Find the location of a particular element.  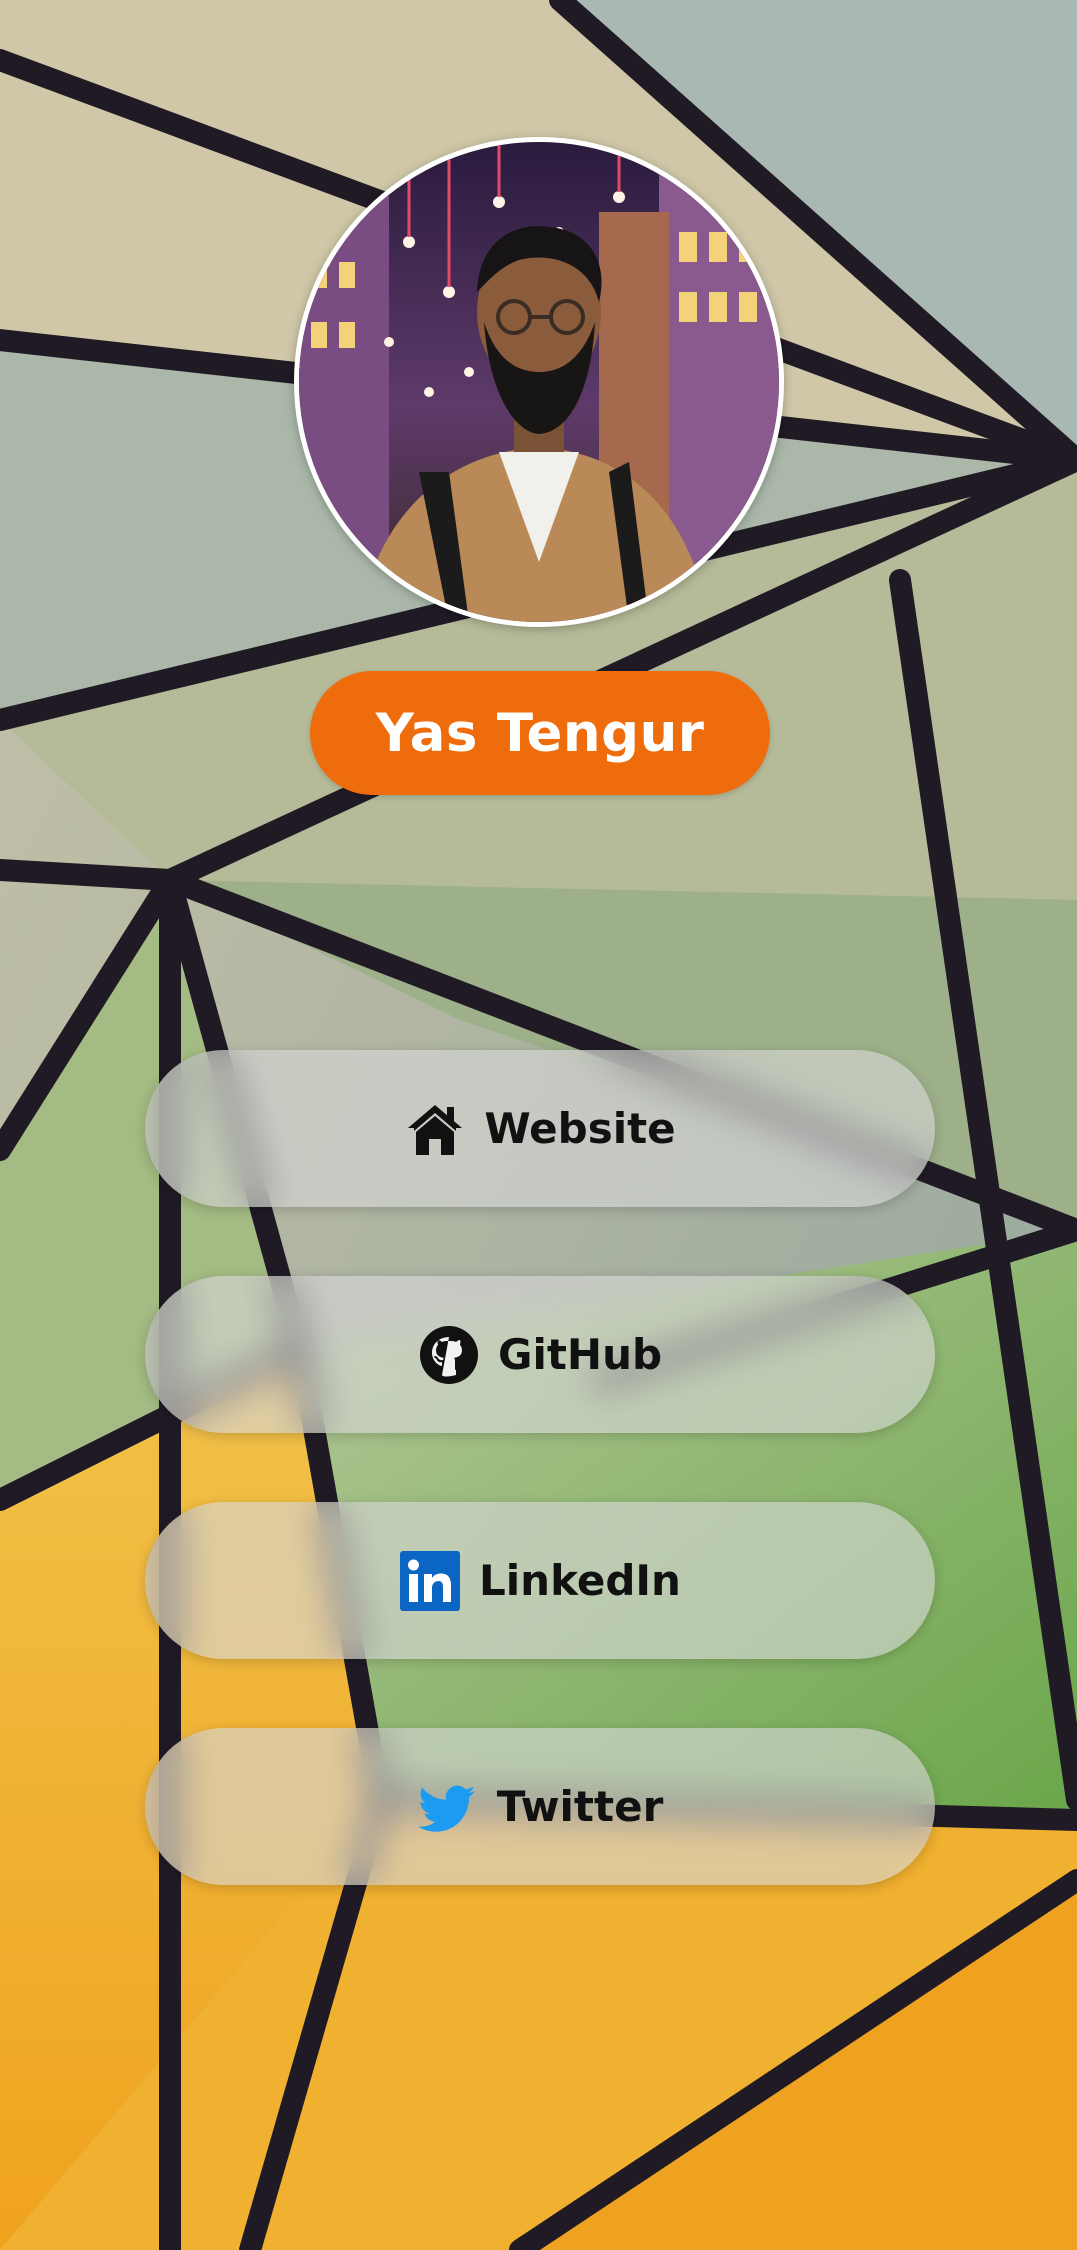

github-link-button: GitHub is located at coordinates (540, 1354).